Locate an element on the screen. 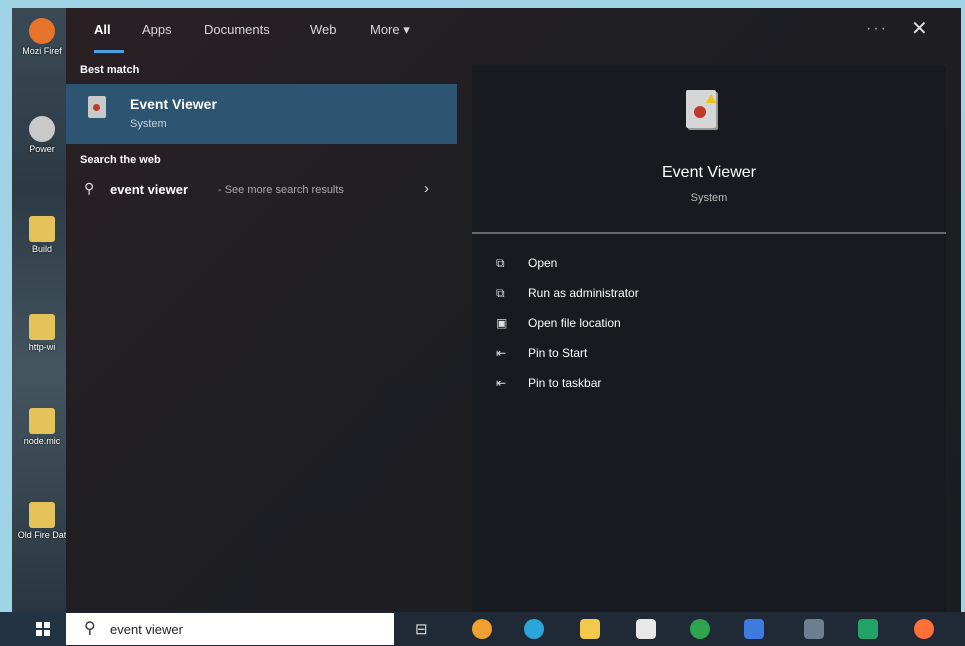 The height and width of the screenshot is (646, 965). action-open-file-location: ▣ Open file location is located at coordinates (558, 323).